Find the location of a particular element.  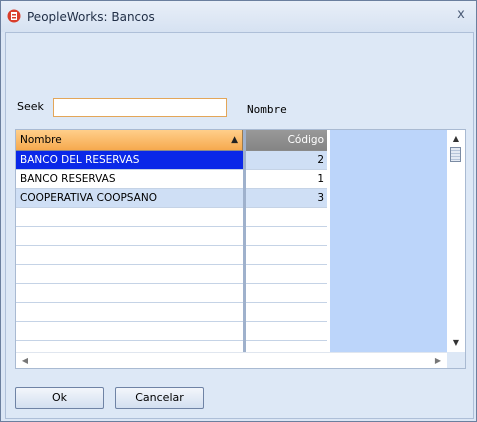

horizontal-scrollbar: ◀ ▶ is located at coordinates (231, 360).